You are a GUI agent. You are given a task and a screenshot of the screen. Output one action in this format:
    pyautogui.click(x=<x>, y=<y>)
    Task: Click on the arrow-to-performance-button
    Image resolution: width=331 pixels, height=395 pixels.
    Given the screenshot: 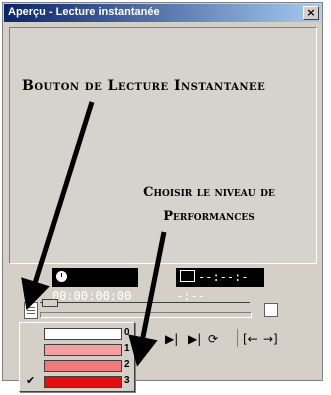 What is the action you would take?
    pyautogui.click(x=58, y=206)
    